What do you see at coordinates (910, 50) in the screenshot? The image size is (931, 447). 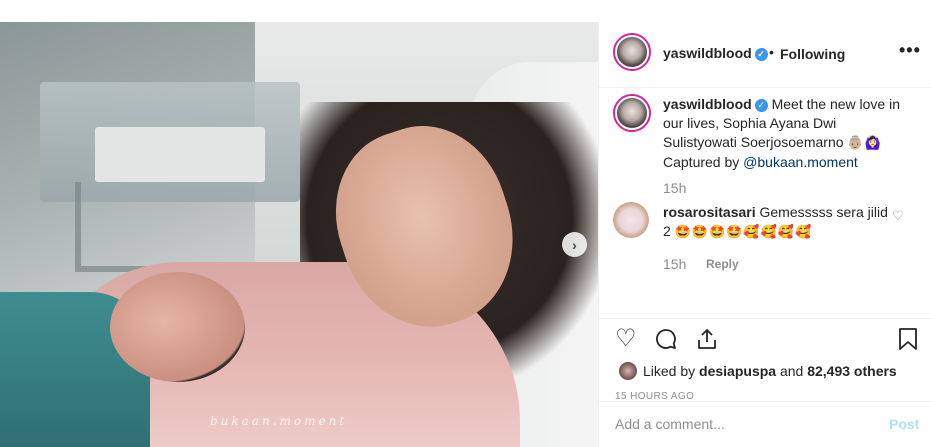 I see `more-options-icon: •••` at bounding box center [910, 50].